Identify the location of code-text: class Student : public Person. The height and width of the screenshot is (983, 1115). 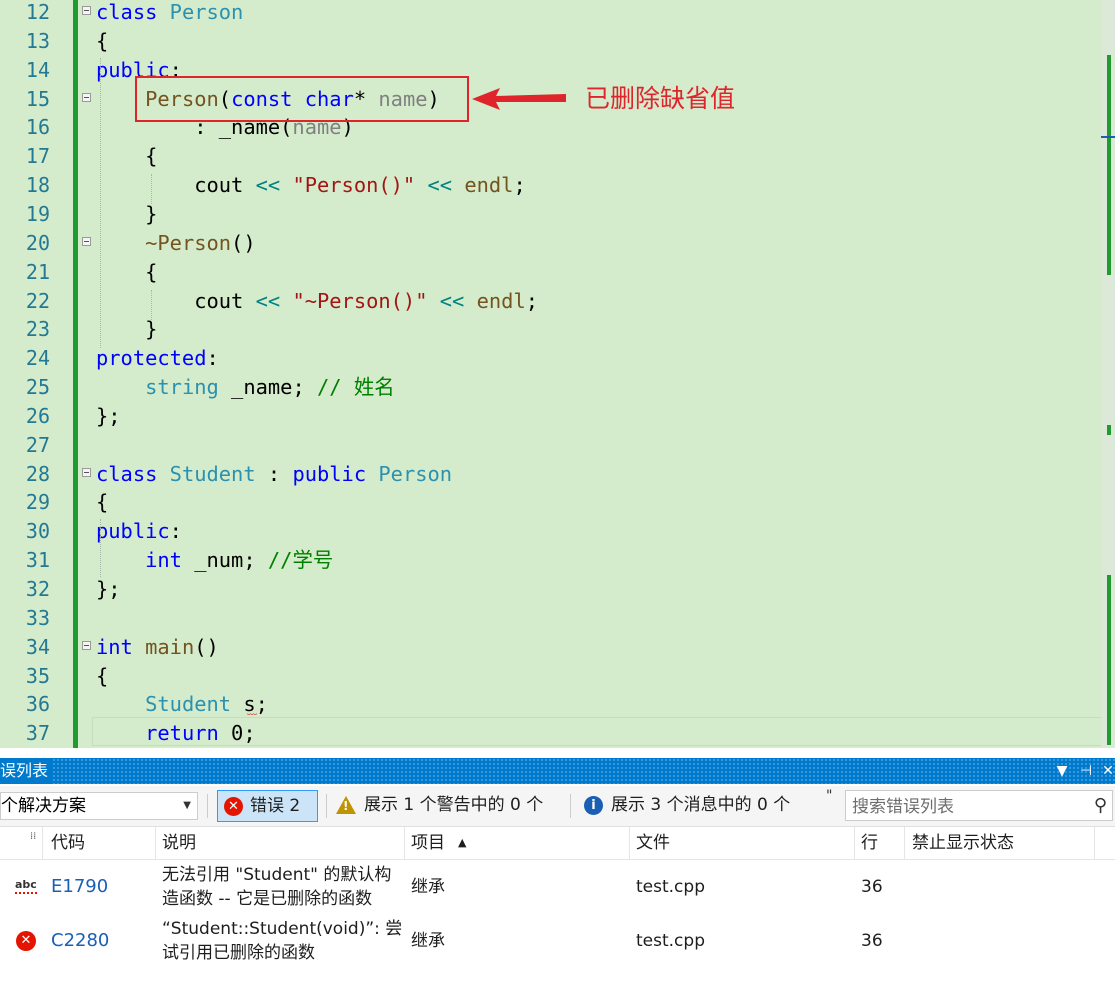
(274, 474).